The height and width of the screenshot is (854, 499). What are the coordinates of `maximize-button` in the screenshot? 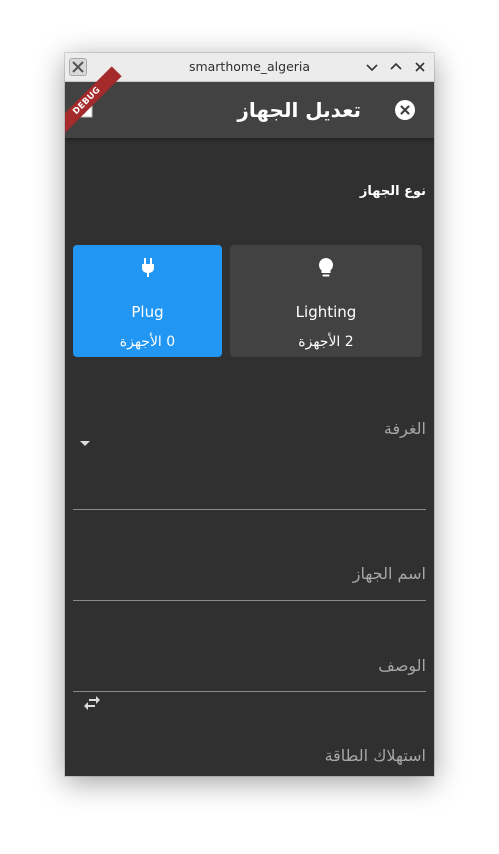 It's located at (396, 67).